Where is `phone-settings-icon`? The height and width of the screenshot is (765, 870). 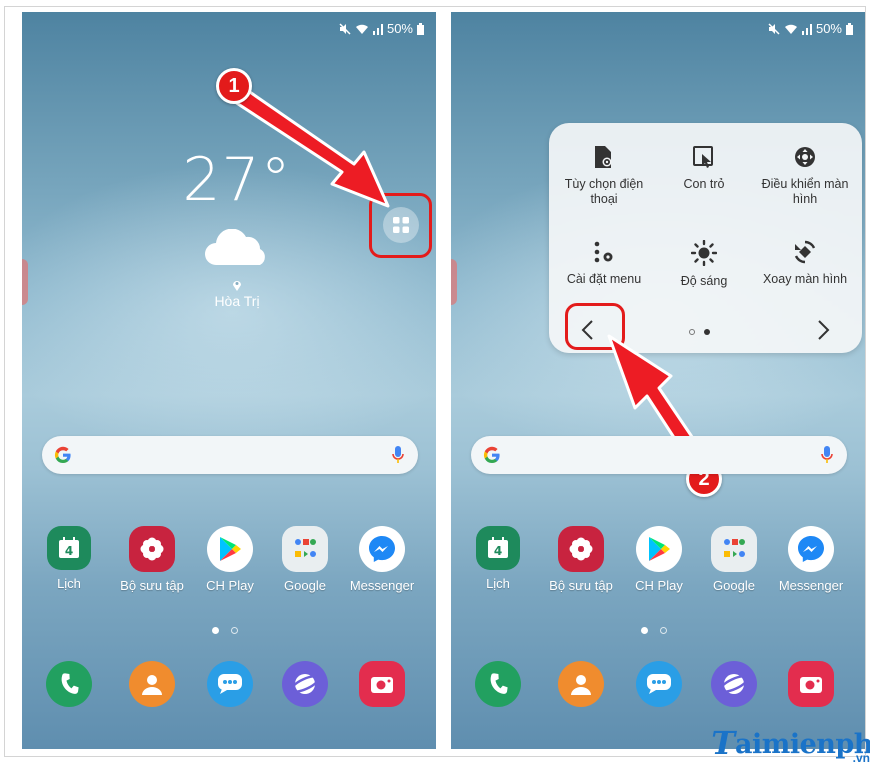 phone-settings-icon is located at coordinates (603, 157).